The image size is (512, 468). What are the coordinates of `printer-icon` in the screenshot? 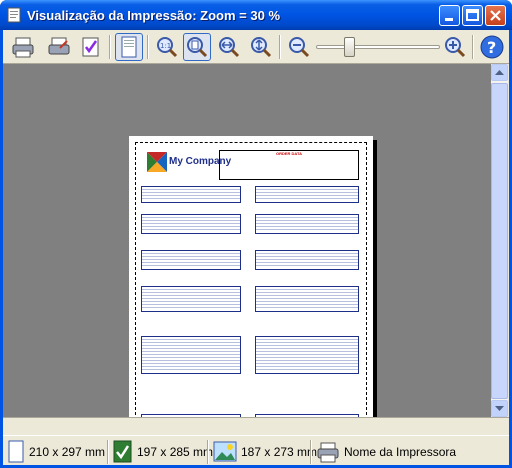 It's located at (328, 452).